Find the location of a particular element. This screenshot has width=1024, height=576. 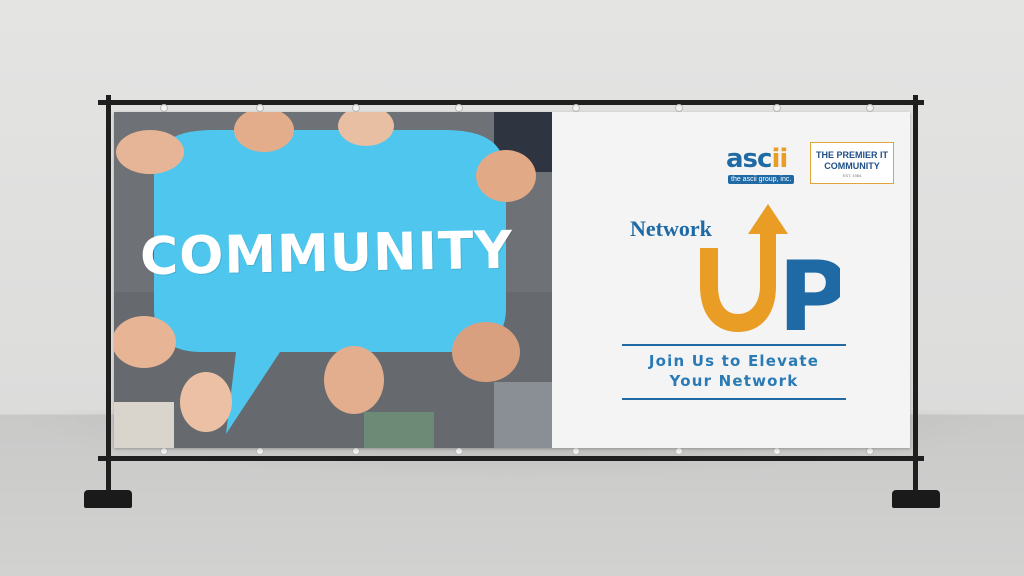

top-bar is located at coordinates (511, 102).